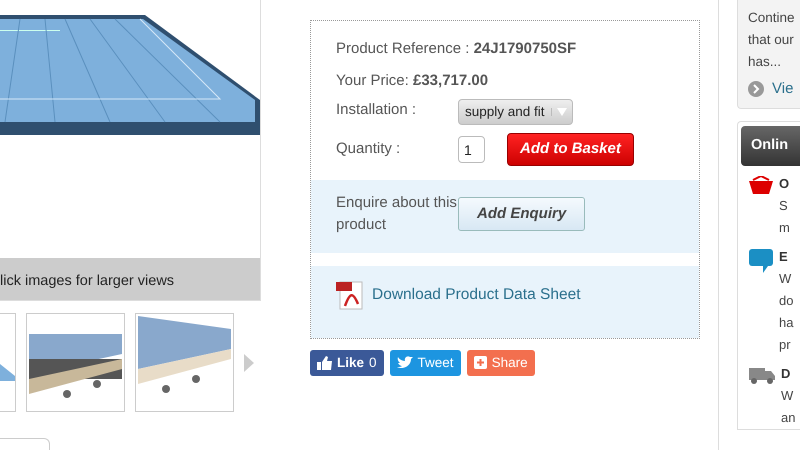 This screenshot has height=450, width=800. I want to click on basket-icon, so click(761, 185).